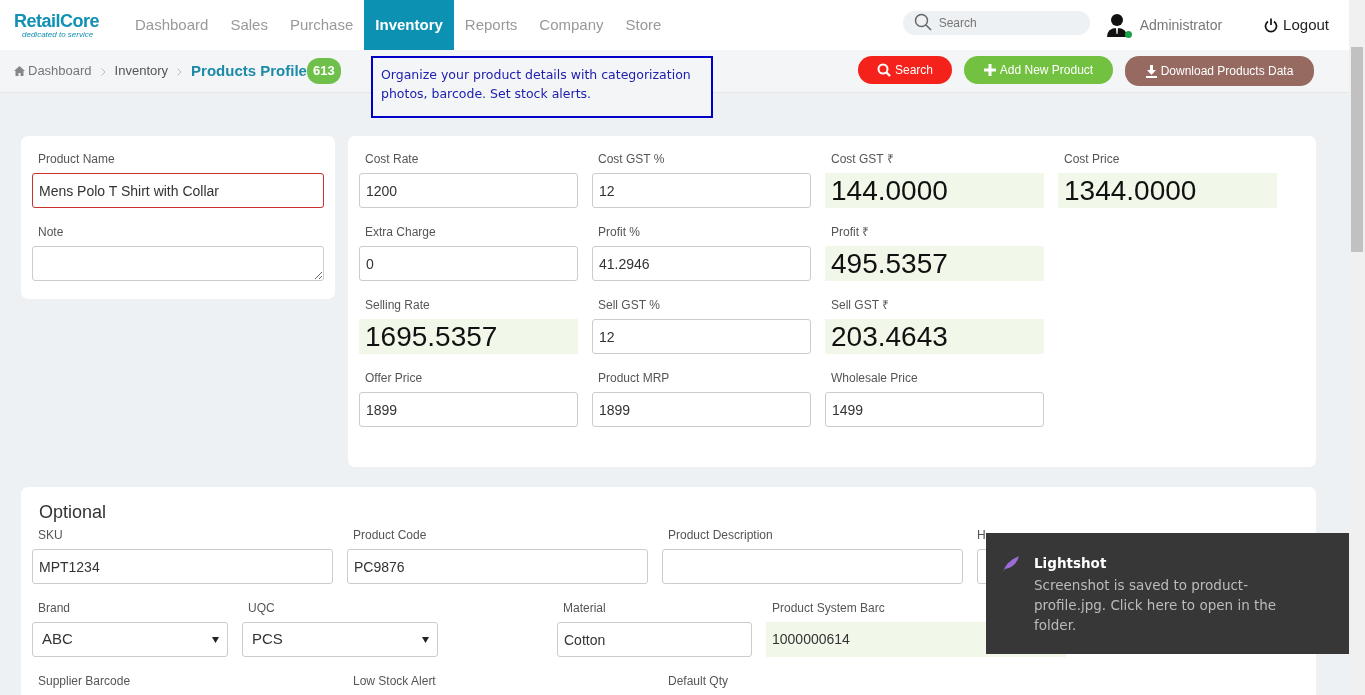 The image size is (1365, 695). Describe the element at coordinates (618, 232) in the screenshot. I see `field-label: Profit %` at that location.